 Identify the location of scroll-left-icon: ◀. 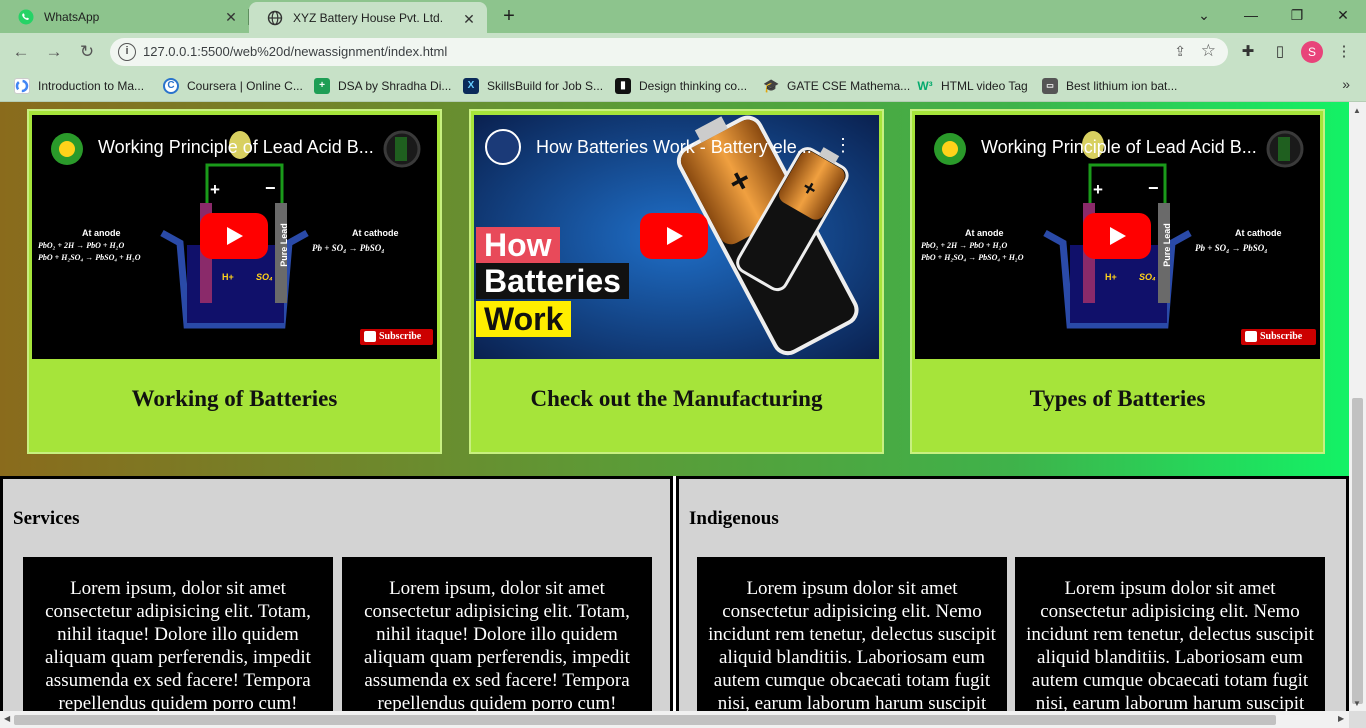
(7, 718).